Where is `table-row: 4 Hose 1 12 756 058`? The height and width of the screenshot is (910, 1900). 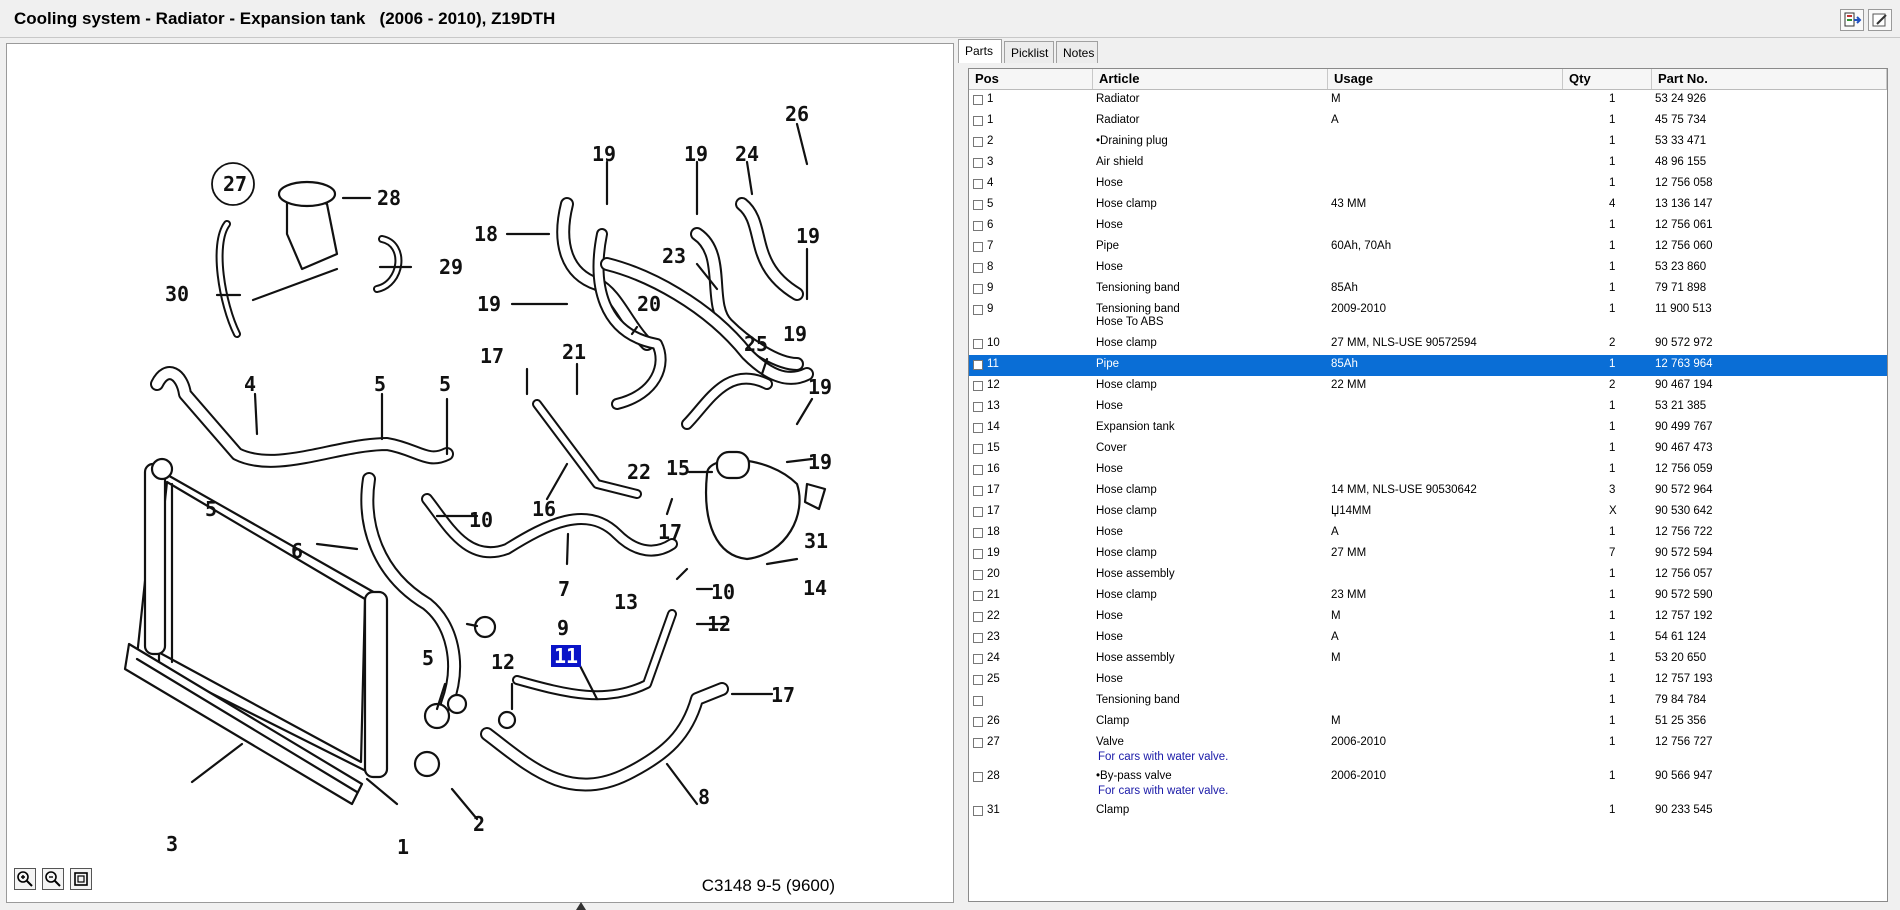
table-row: 4 Hose 1 12 756 058 is located at coordinates (1428, 184).